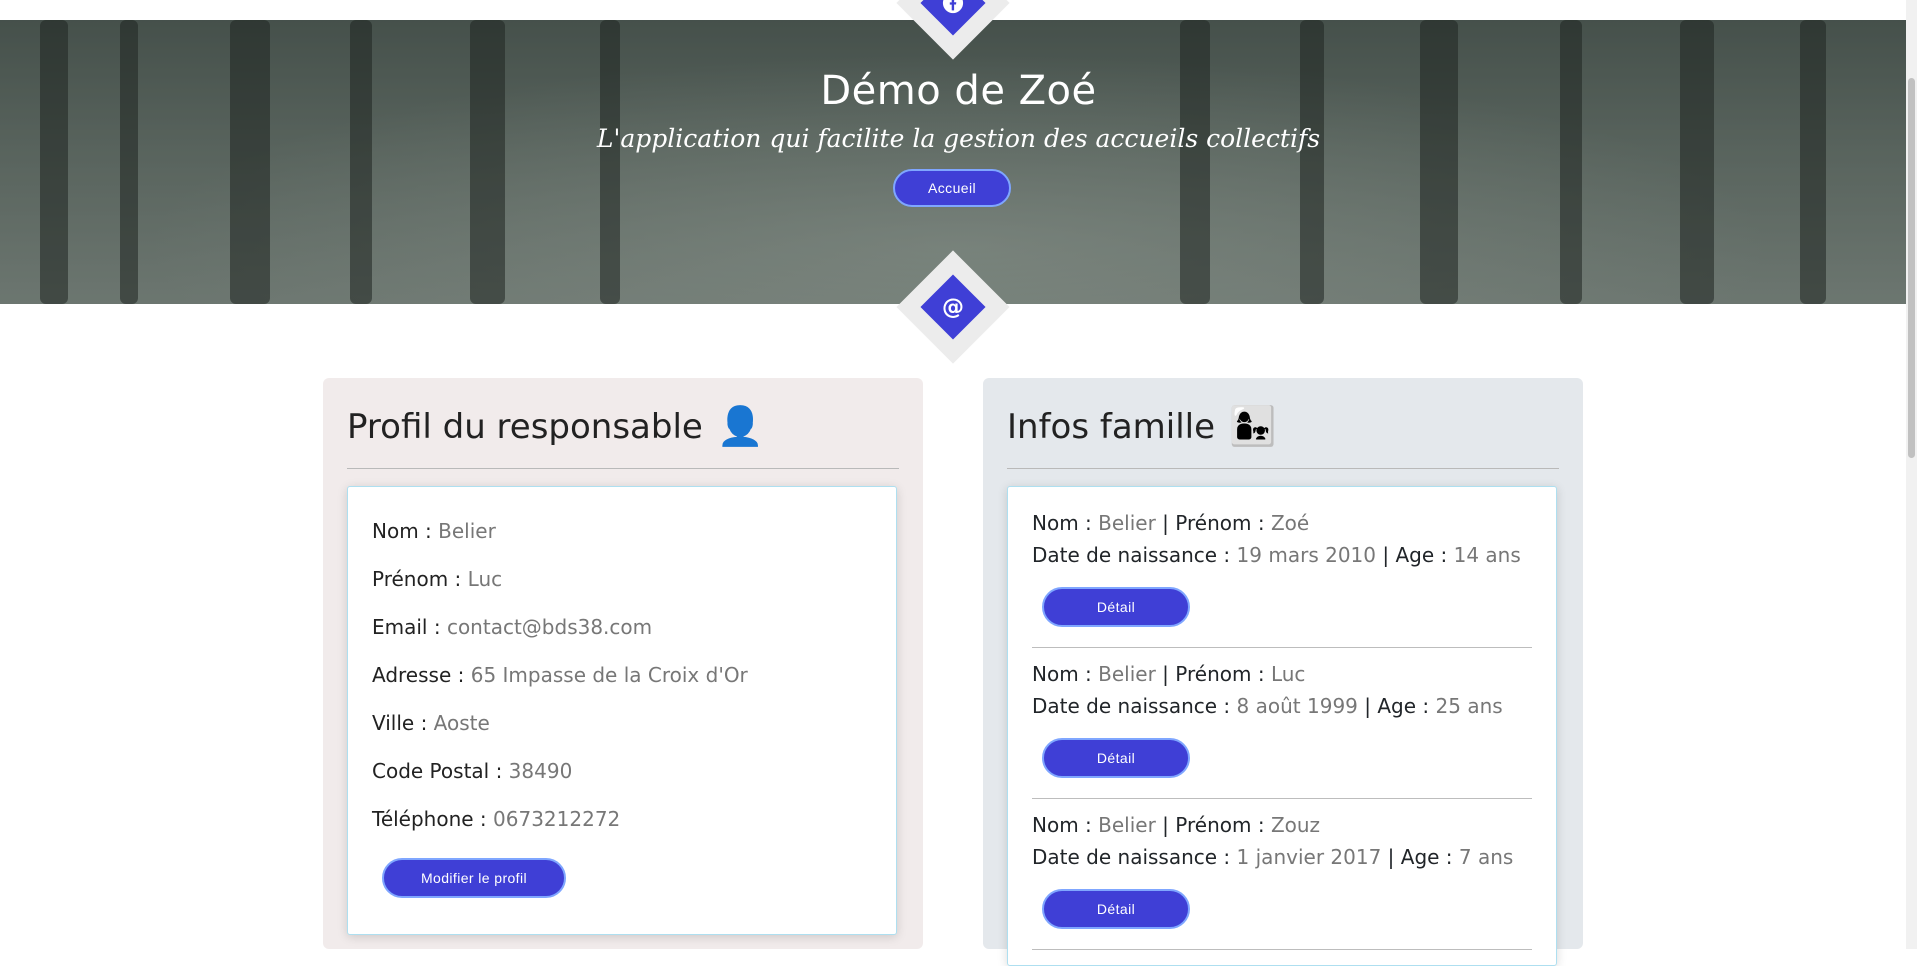  Describe the element at coordinates (461, 723) in the screenshot. I see `field-value: Aoste` at that location.